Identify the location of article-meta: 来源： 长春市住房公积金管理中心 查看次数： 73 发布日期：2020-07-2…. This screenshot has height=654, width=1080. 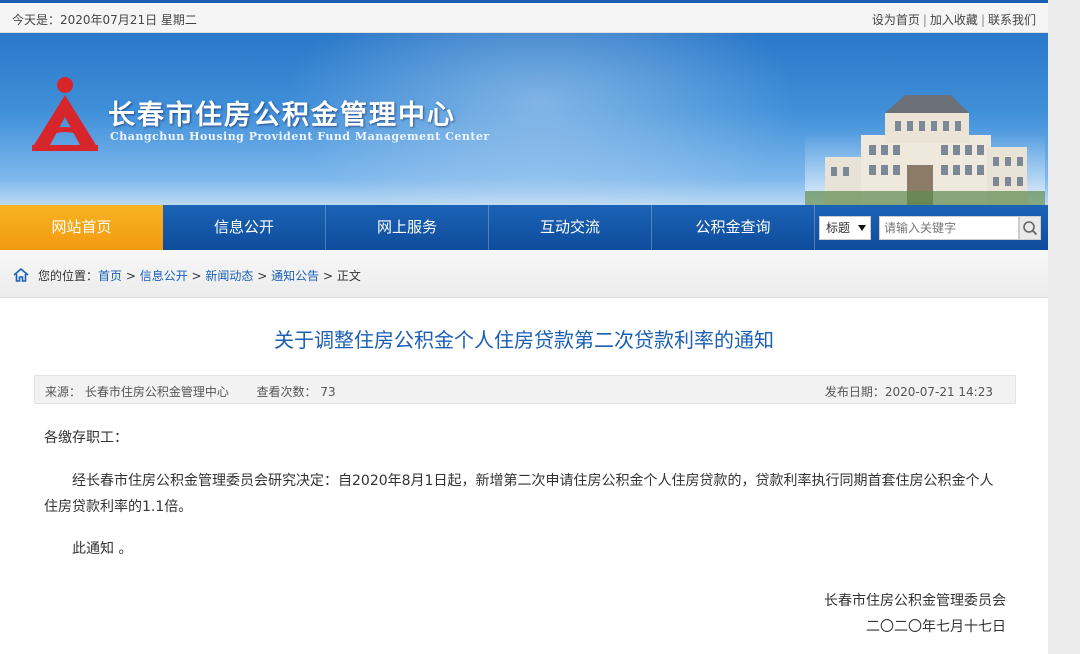
(525, 389).